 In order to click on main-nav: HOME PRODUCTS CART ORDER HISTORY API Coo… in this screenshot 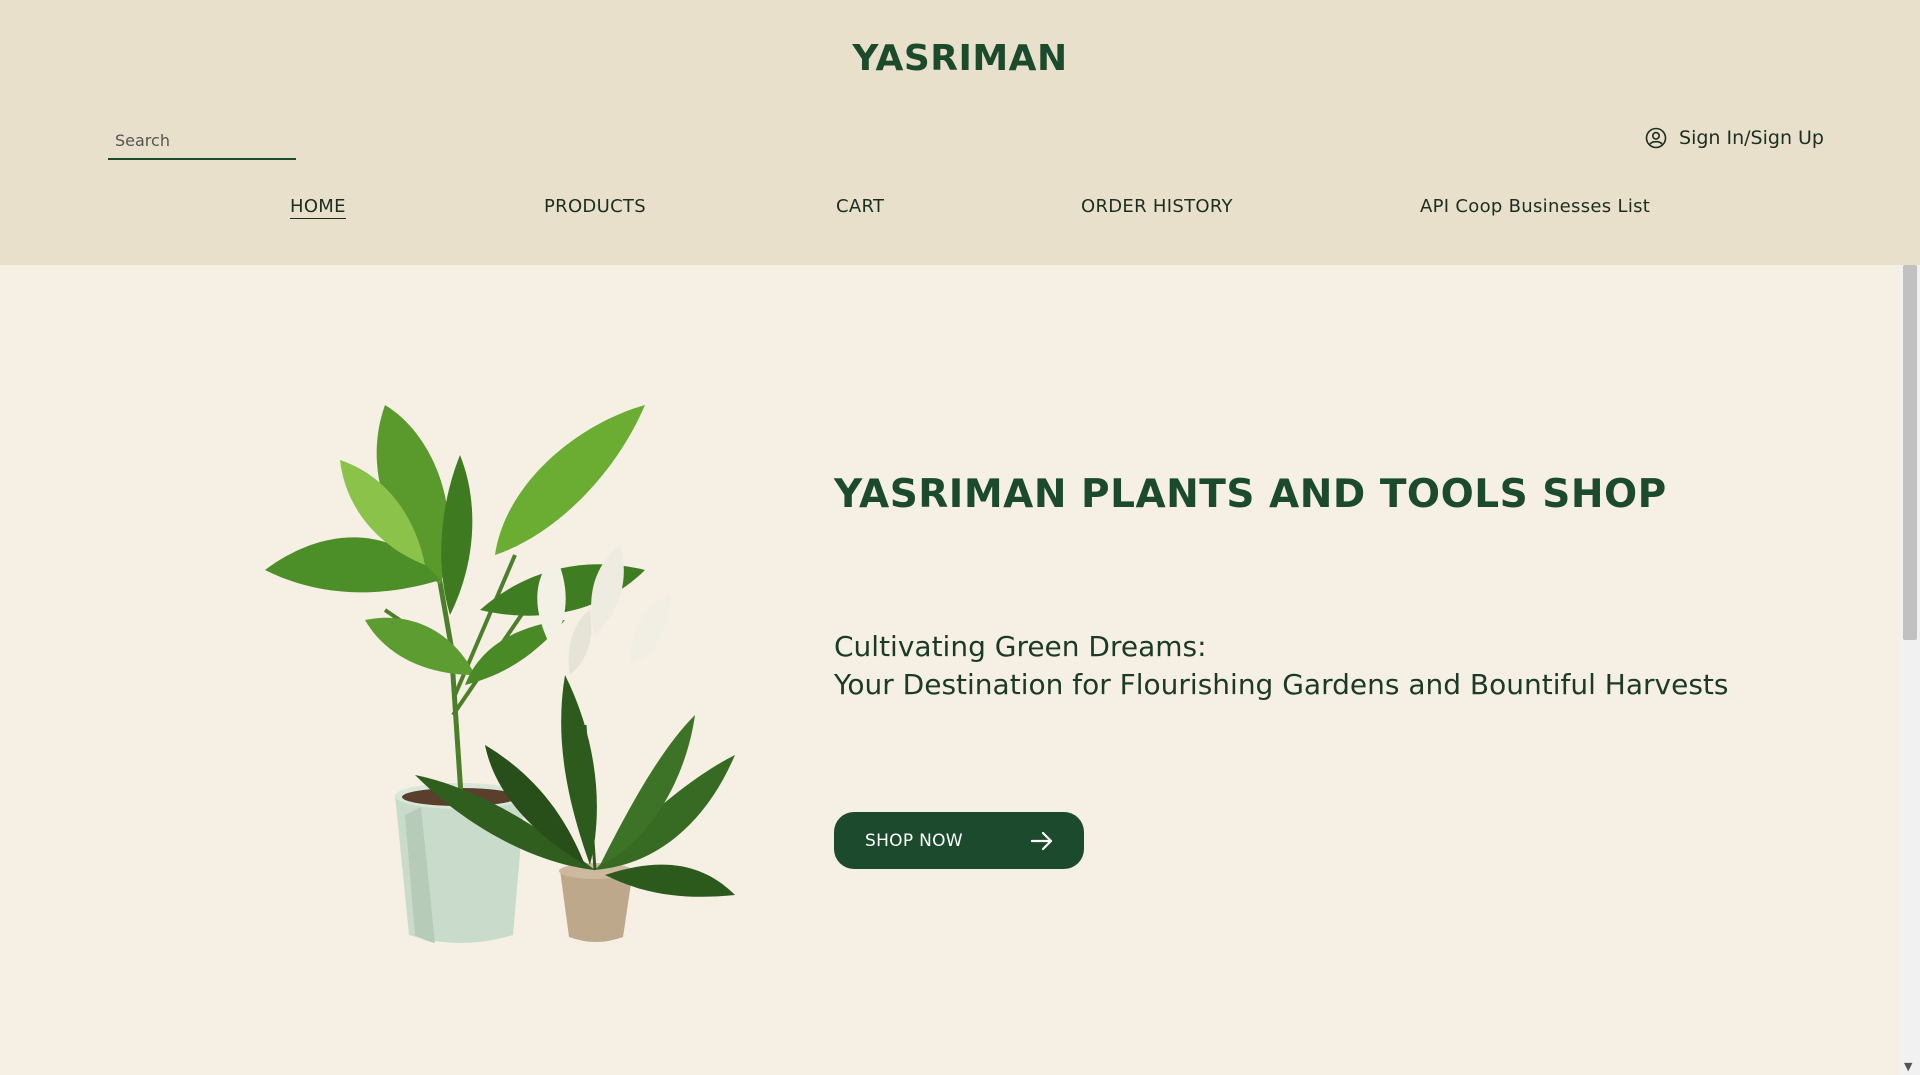, I will do `click(960, 211)`.